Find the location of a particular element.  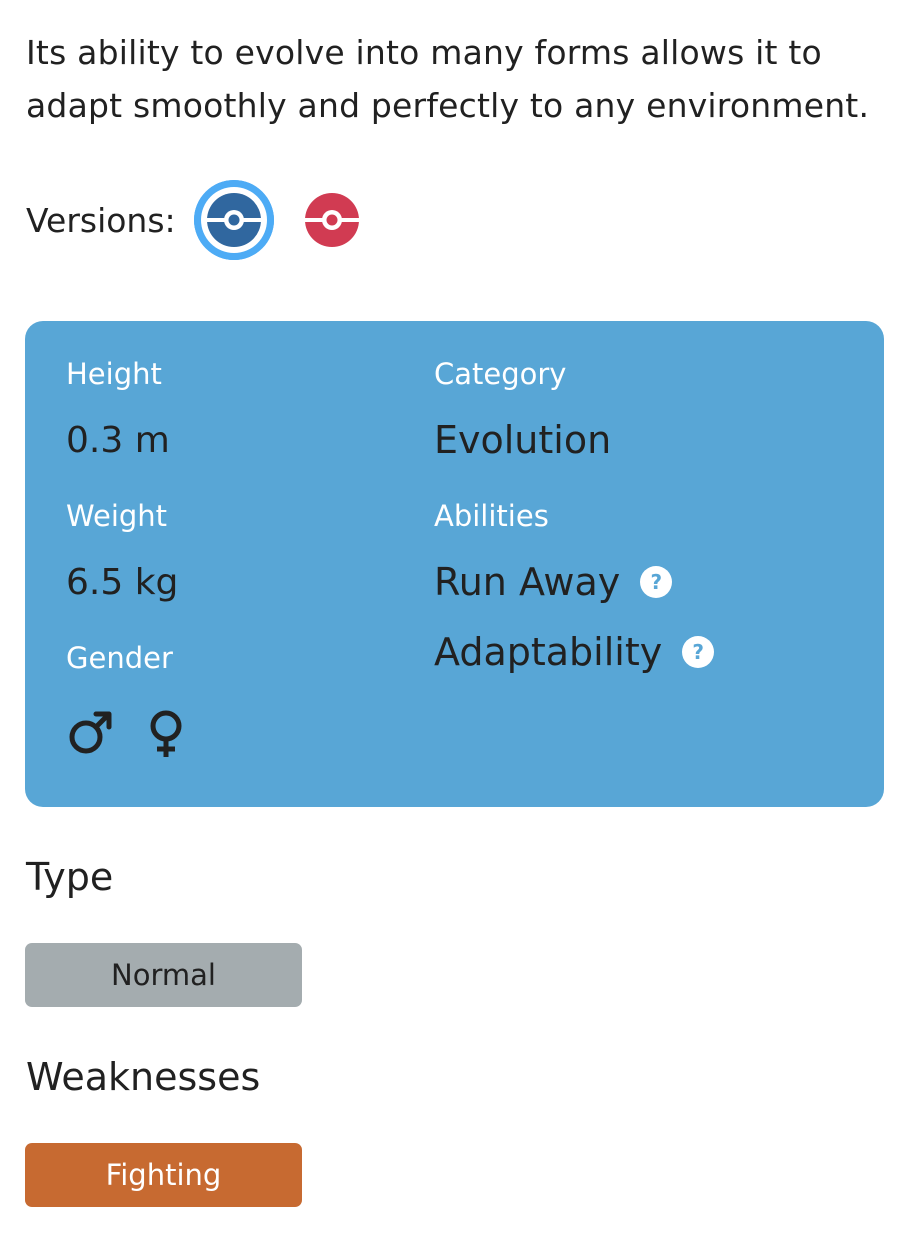

ability-item: Run Away ? is located at coordinates (553, 582).